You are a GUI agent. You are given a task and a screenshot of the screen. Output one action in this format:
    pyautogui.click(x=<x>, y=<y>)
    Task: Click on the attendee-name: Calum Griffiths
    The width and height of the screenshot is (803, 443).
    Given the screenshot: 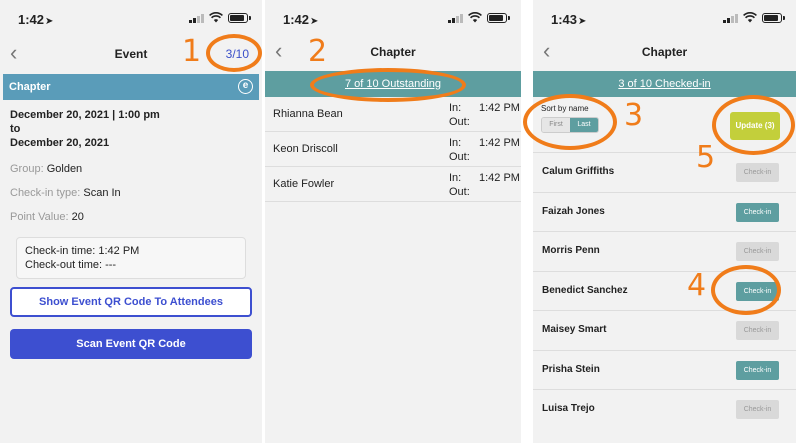 What is the action you would take?
    pyautogui.click(x=578, y=171)
    